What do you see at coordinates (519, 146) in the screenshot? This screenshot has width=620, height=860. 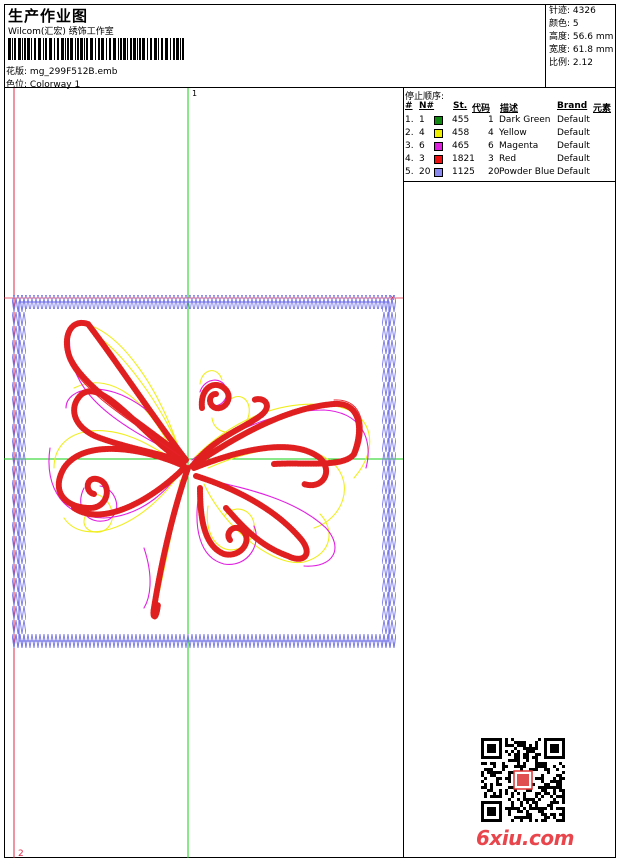 I see `row-desc: Magenta` at bounding box center [519, 146].